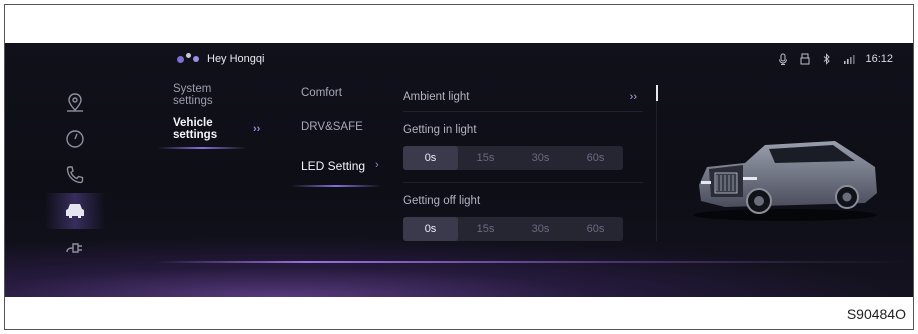 Image resolution: width=918 pixels, height=334 pixels. I want to click on gauge-icon, so click(75, 139).